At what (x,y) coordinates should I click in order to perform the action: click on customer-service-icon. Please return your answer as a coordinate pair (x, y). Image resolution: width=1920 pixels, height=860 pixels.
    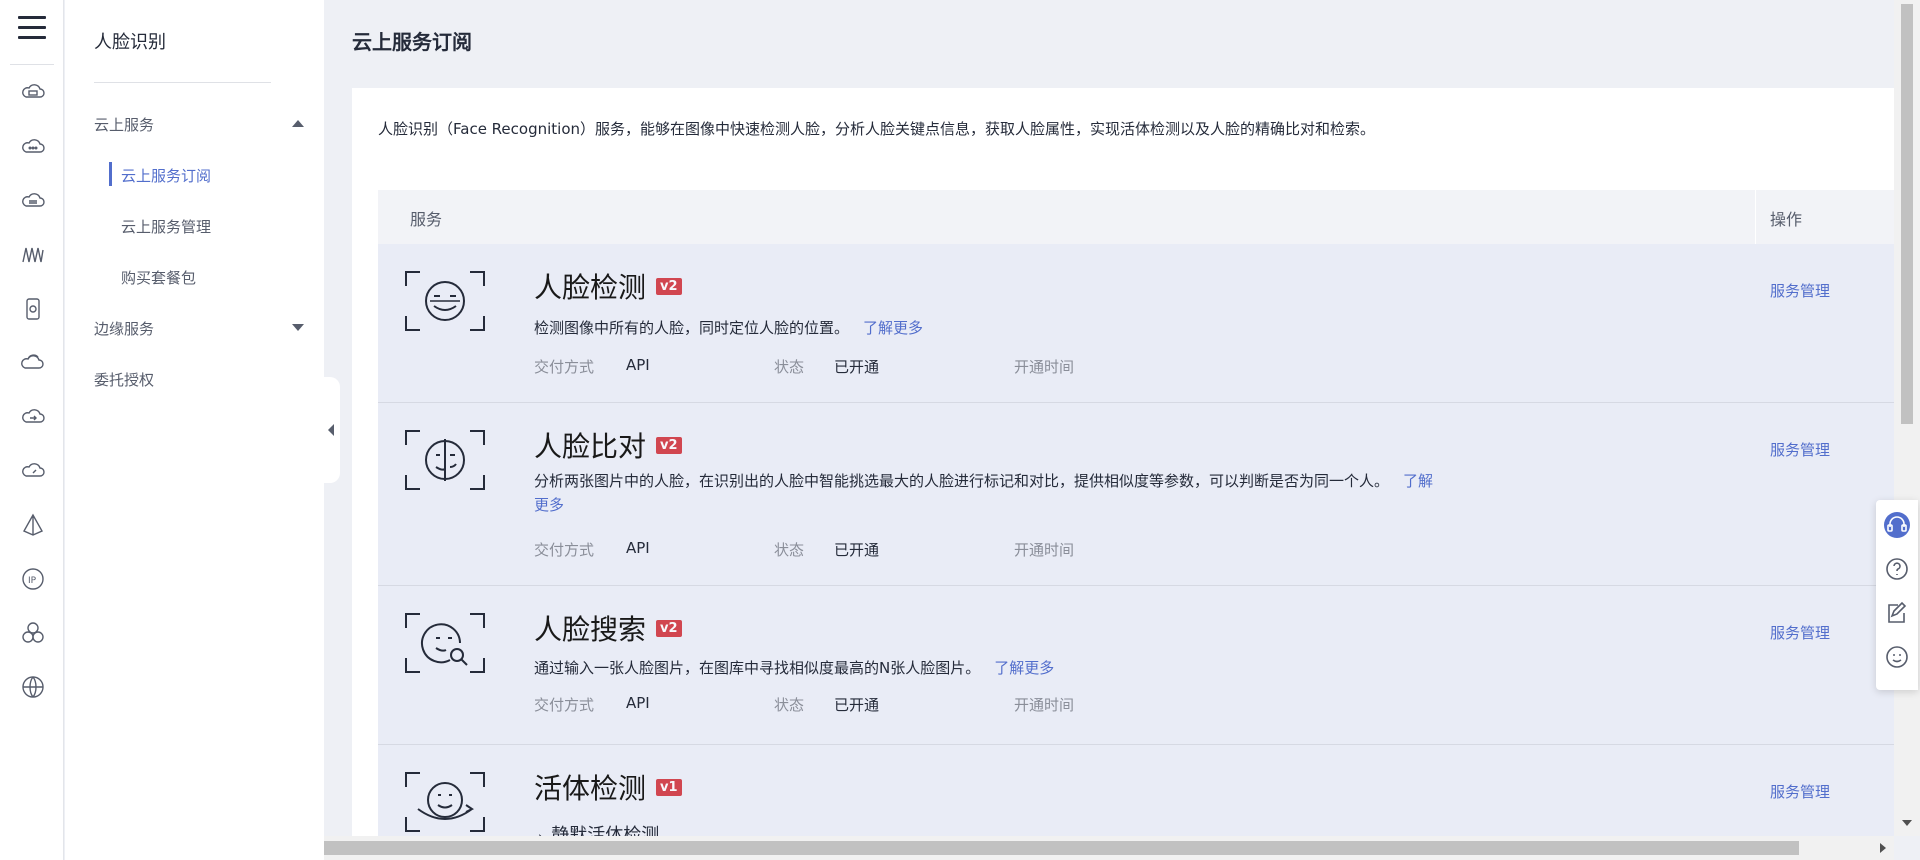
    Looking at the image, I should click on (1897, 525).